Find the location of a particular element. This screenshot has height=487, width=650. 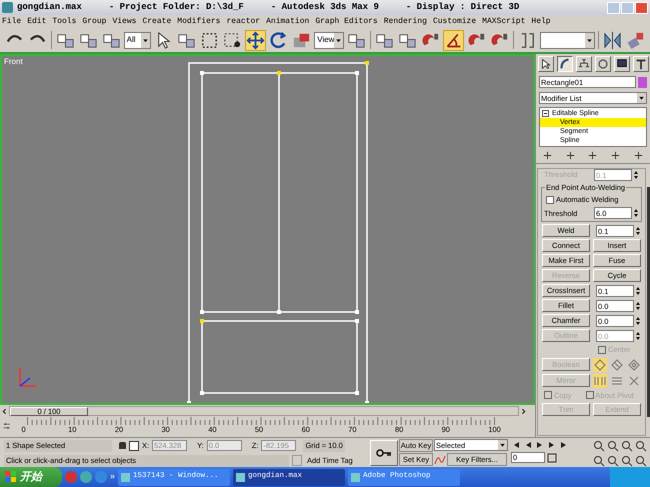

mirror-icon is located at coordinates (612, 40).